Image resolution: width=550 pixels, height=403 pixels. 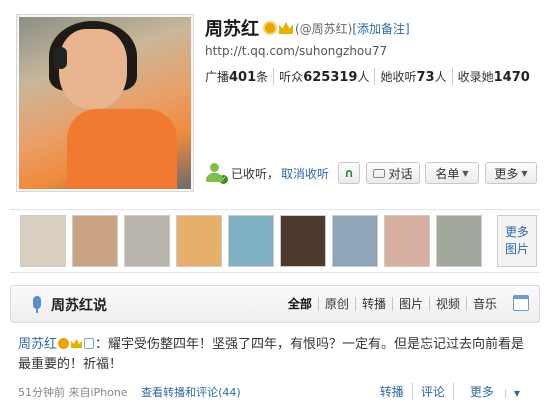 What do you see at coordinates (447, 304) in the screenshot?
I see `tab-videos: 视频` at bounding box center [447, 304].